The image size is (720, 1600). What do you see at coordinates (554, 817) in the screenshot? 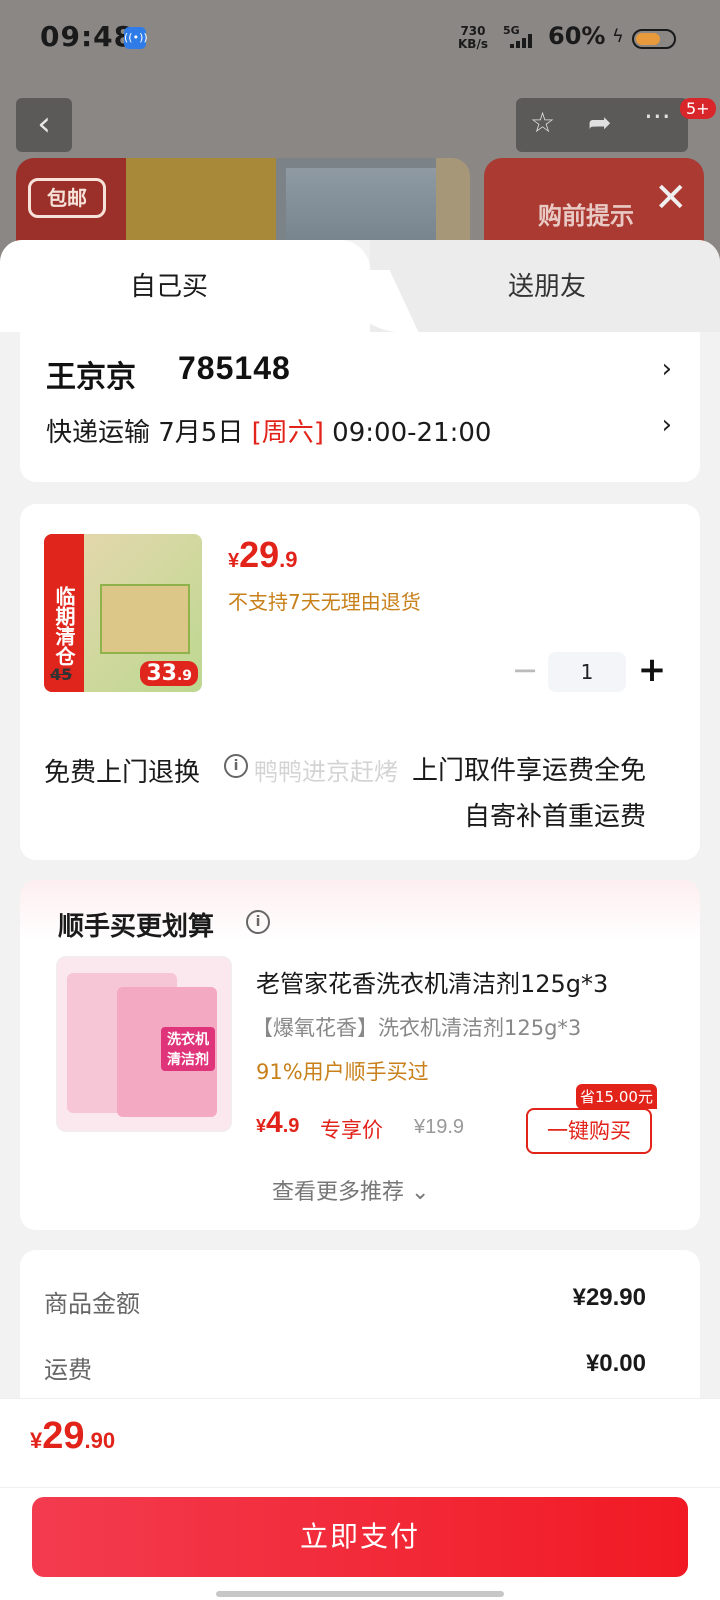
I see `return-policy-line2: 自寄补首重运费` at bounding box center [554, 817].